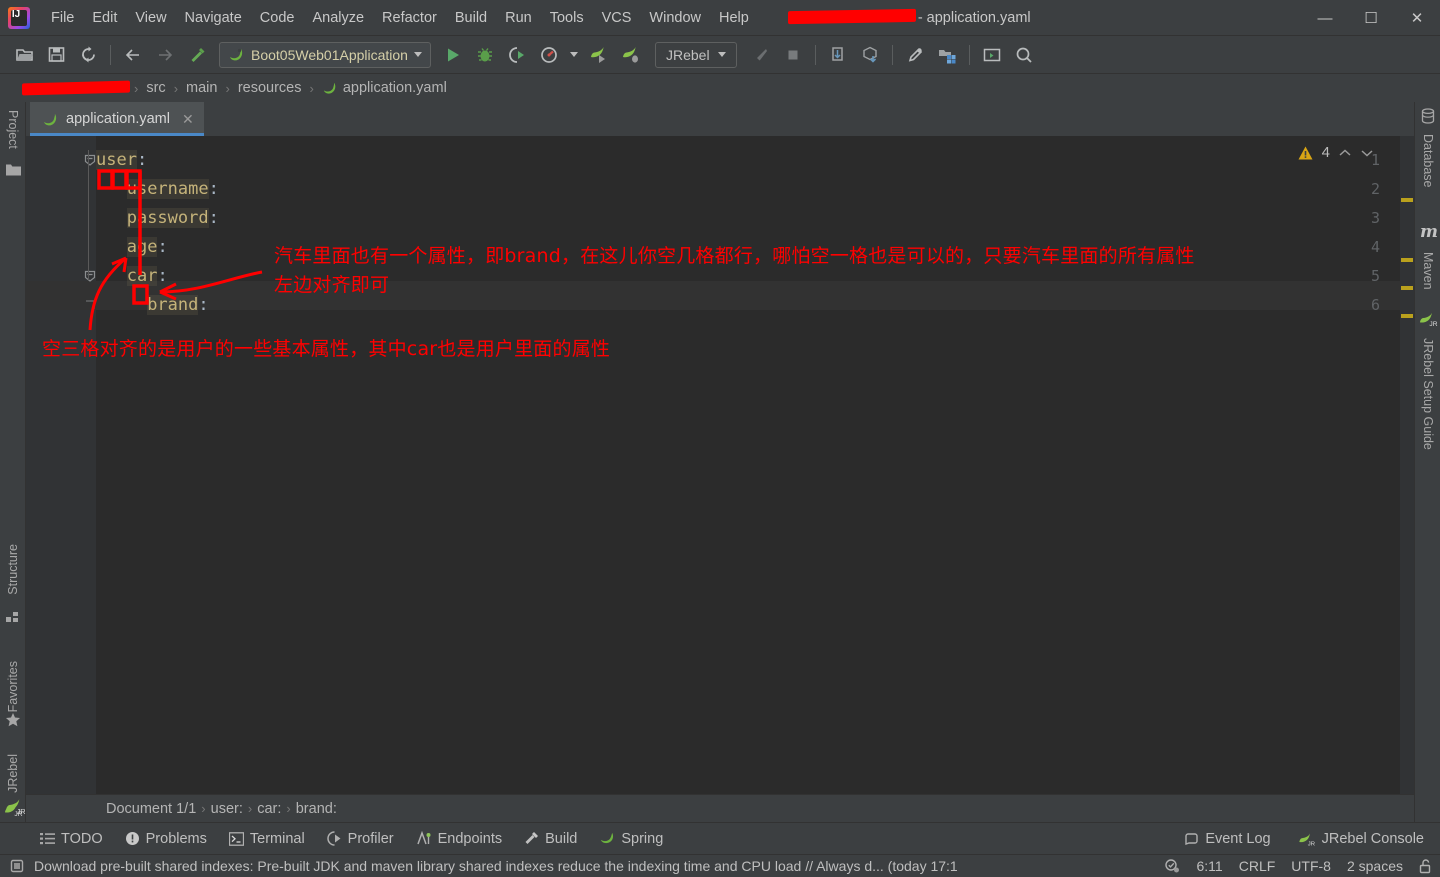 This screenshot has width=1440, height=877. Describe the element at coordinates (1210, 866) in the screenshot. I see `caret-position: 6:11` at that location.